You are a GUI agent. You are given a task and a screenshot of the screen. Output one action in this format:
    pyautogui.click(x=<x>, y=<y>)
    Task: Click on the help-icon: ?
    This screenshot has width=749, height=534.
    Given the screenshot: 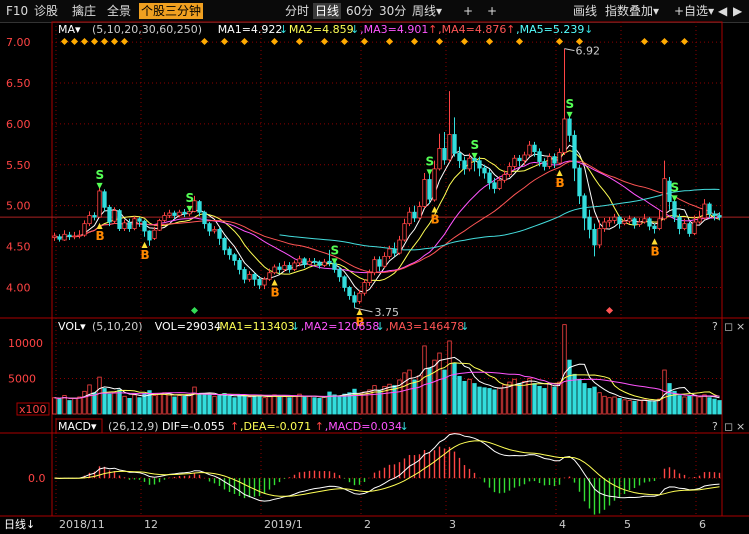 What is the action you would take?
    pyautogui.click(x=715, y=426)
    